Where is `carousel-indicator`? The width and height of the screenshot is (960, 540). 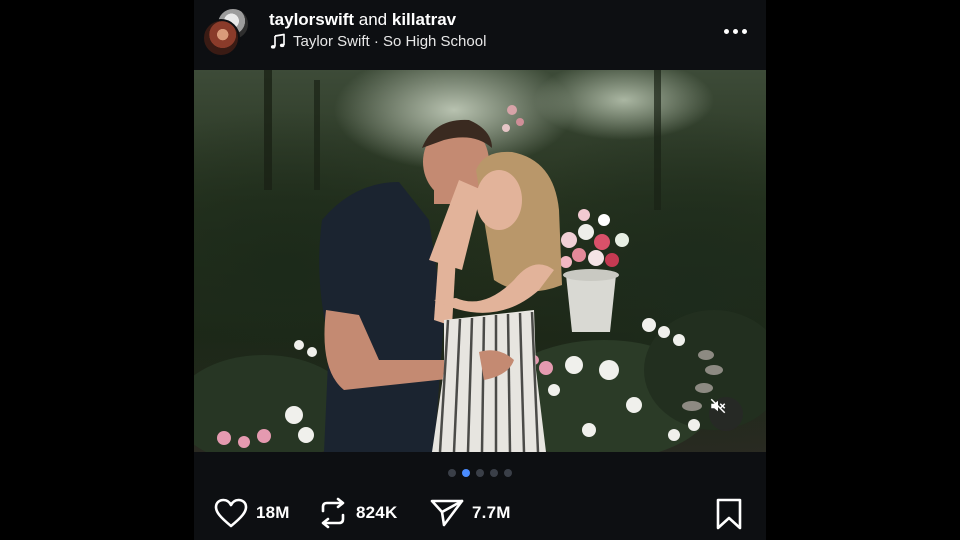 carousel-indicator is located at coordinates (480, 474).